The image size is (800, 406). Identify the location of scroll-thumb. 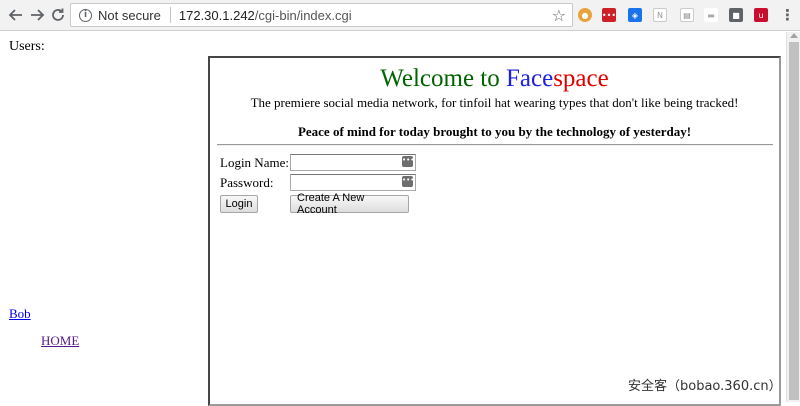
(794, 221).